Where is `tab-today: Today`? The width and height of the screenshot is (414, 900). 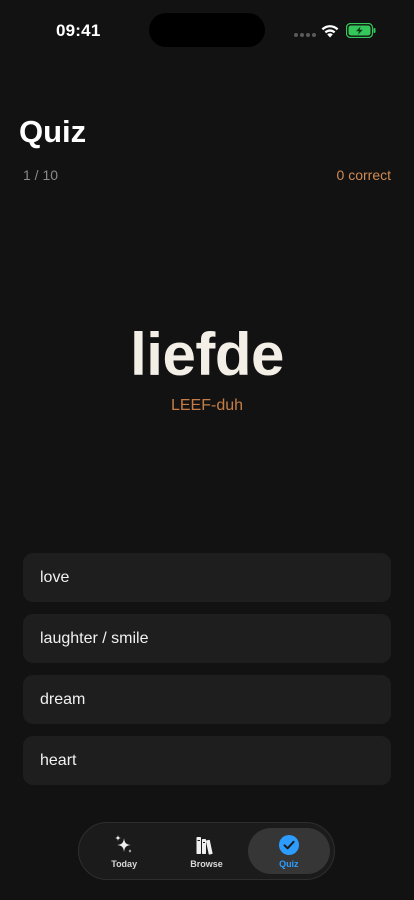 tab-today: Today is located at coordinates (124, 851).